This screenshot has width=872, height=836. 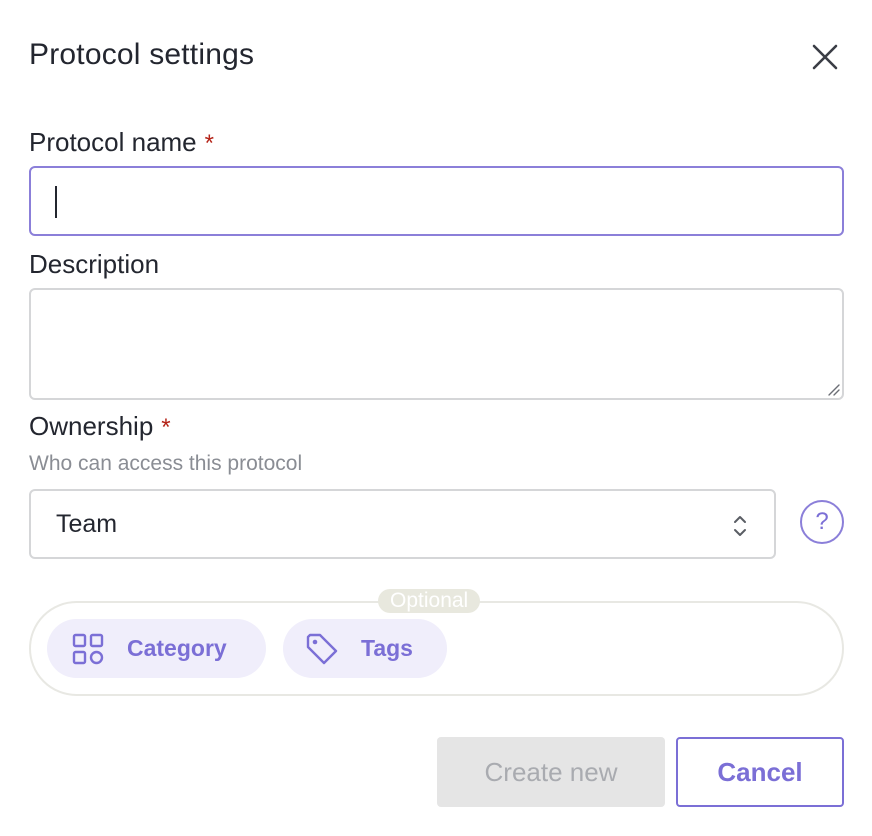 What do you see at coordinates (142, 54) in the screenshot?
I see `dialog-title: Protocol settings` at bounding box center [142, 54].